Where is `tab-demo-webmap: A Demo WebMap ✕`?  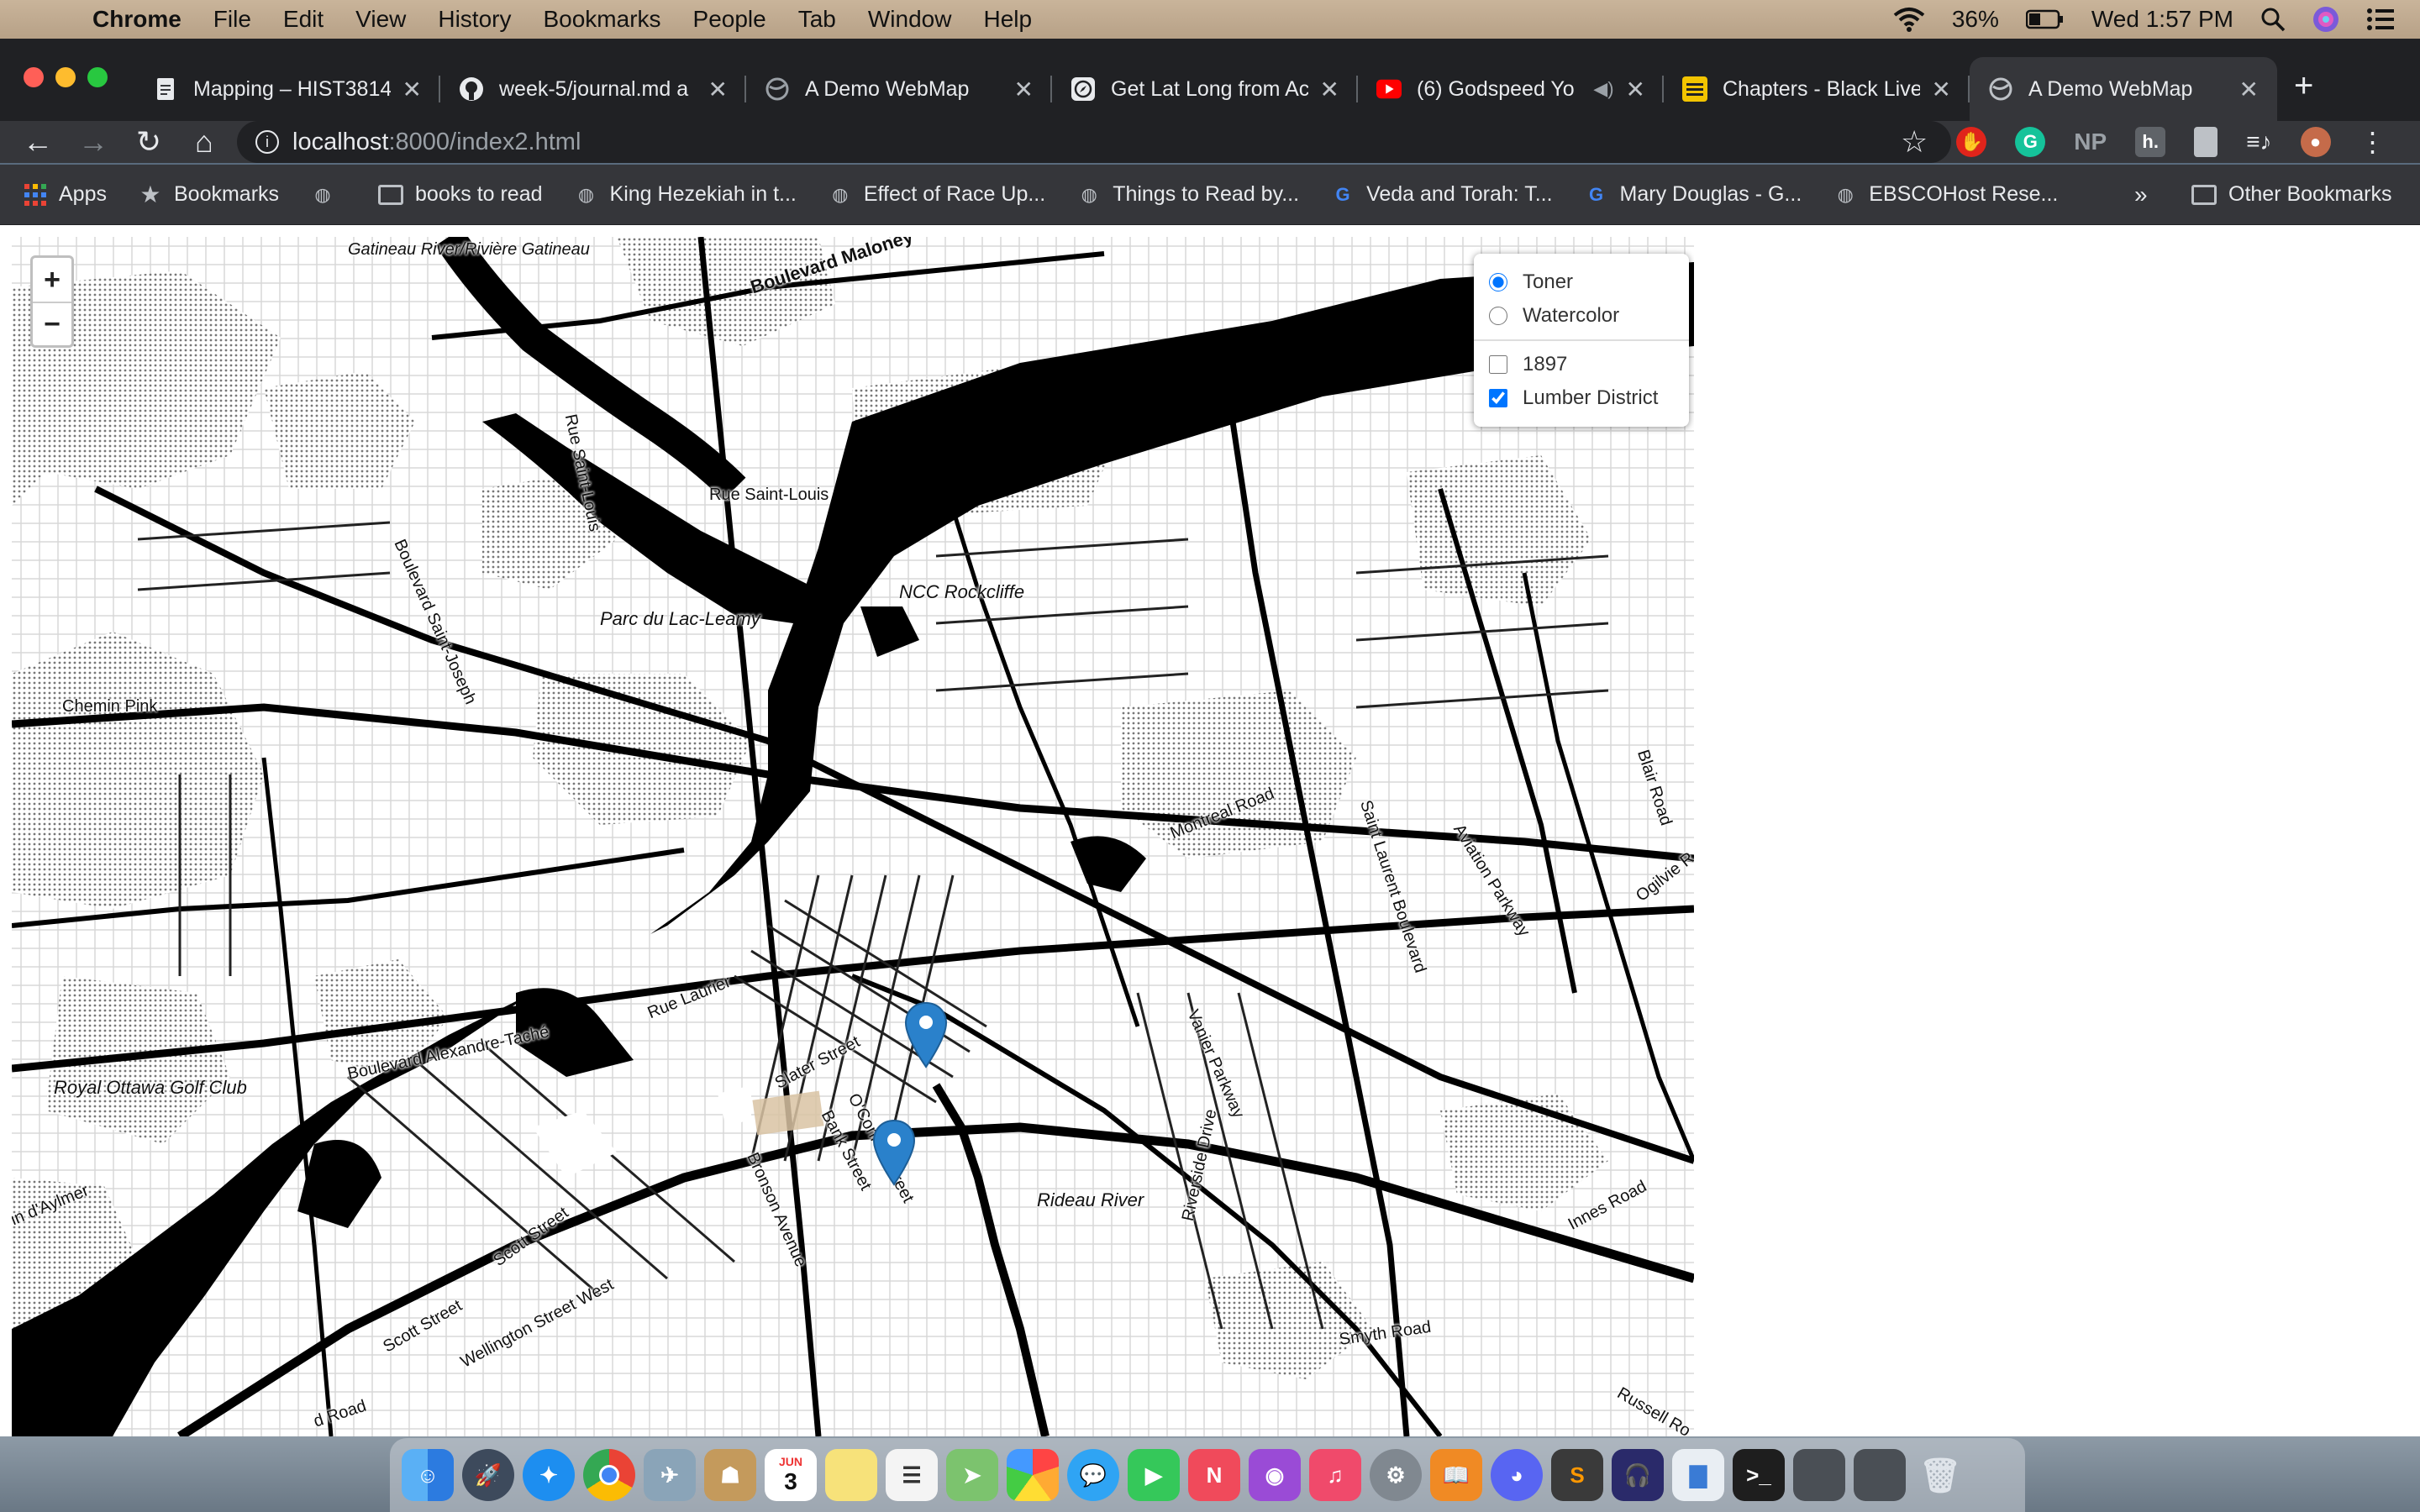
tab-demo-webmap: A Demo WebMap ✕ is located at coordinates (899, 89).